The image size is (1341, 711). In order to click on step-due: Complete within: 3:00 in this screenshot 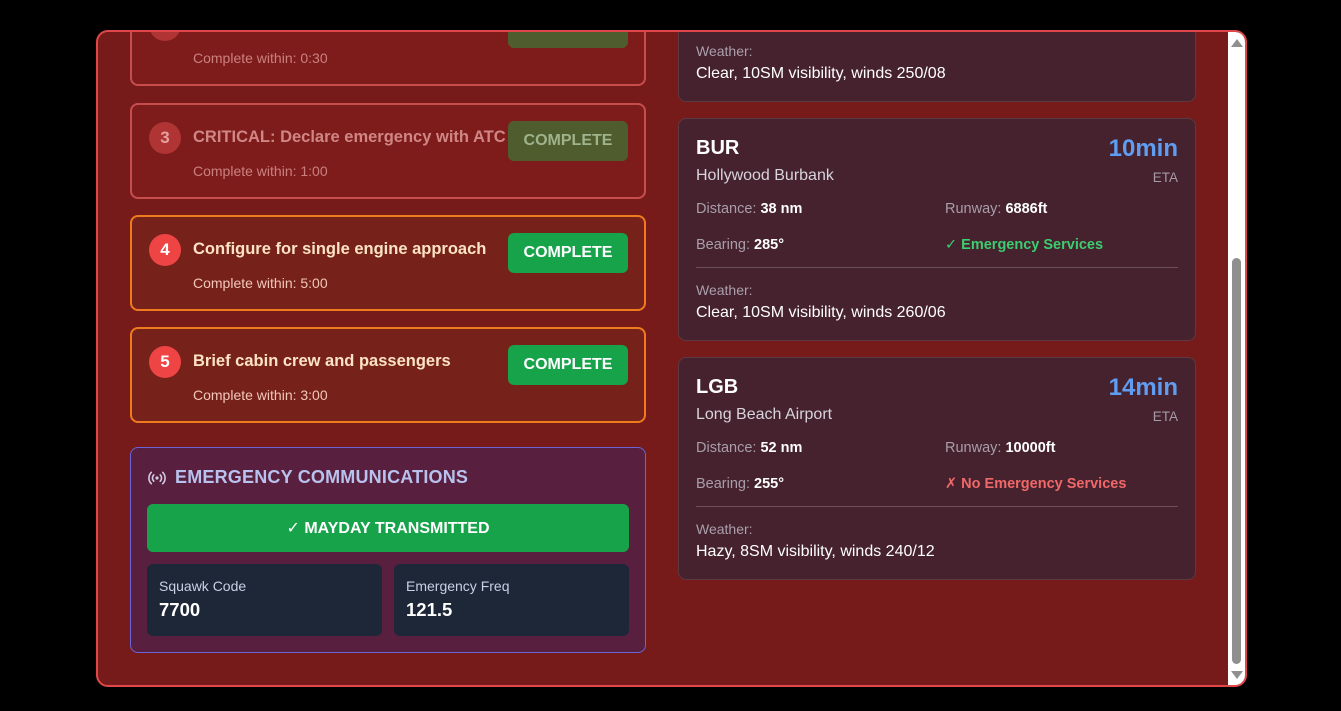, I will do `click(260, 395)`.